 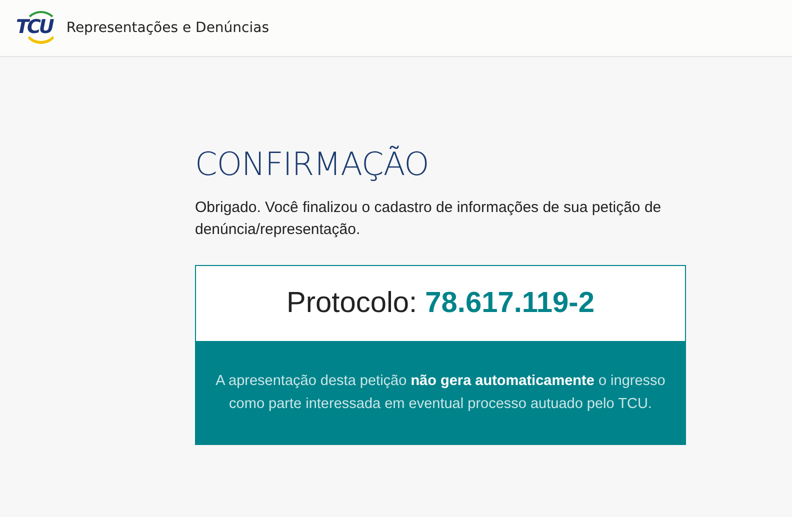 I want to click on page-heading: CONFIRMAÇÃO, so click(x=312, y=164).